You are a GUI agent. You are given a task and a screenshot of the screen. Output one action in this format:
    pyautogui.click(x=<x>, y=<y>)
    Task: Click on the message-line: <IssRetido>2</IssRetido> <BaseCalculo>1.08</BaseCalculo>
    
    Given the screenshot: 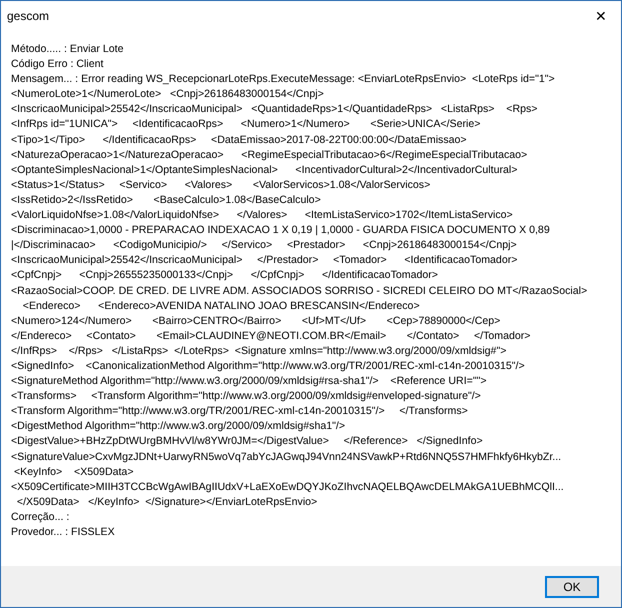 What is the action you would take?
    pyautogui.click(x=166, y=200)
    